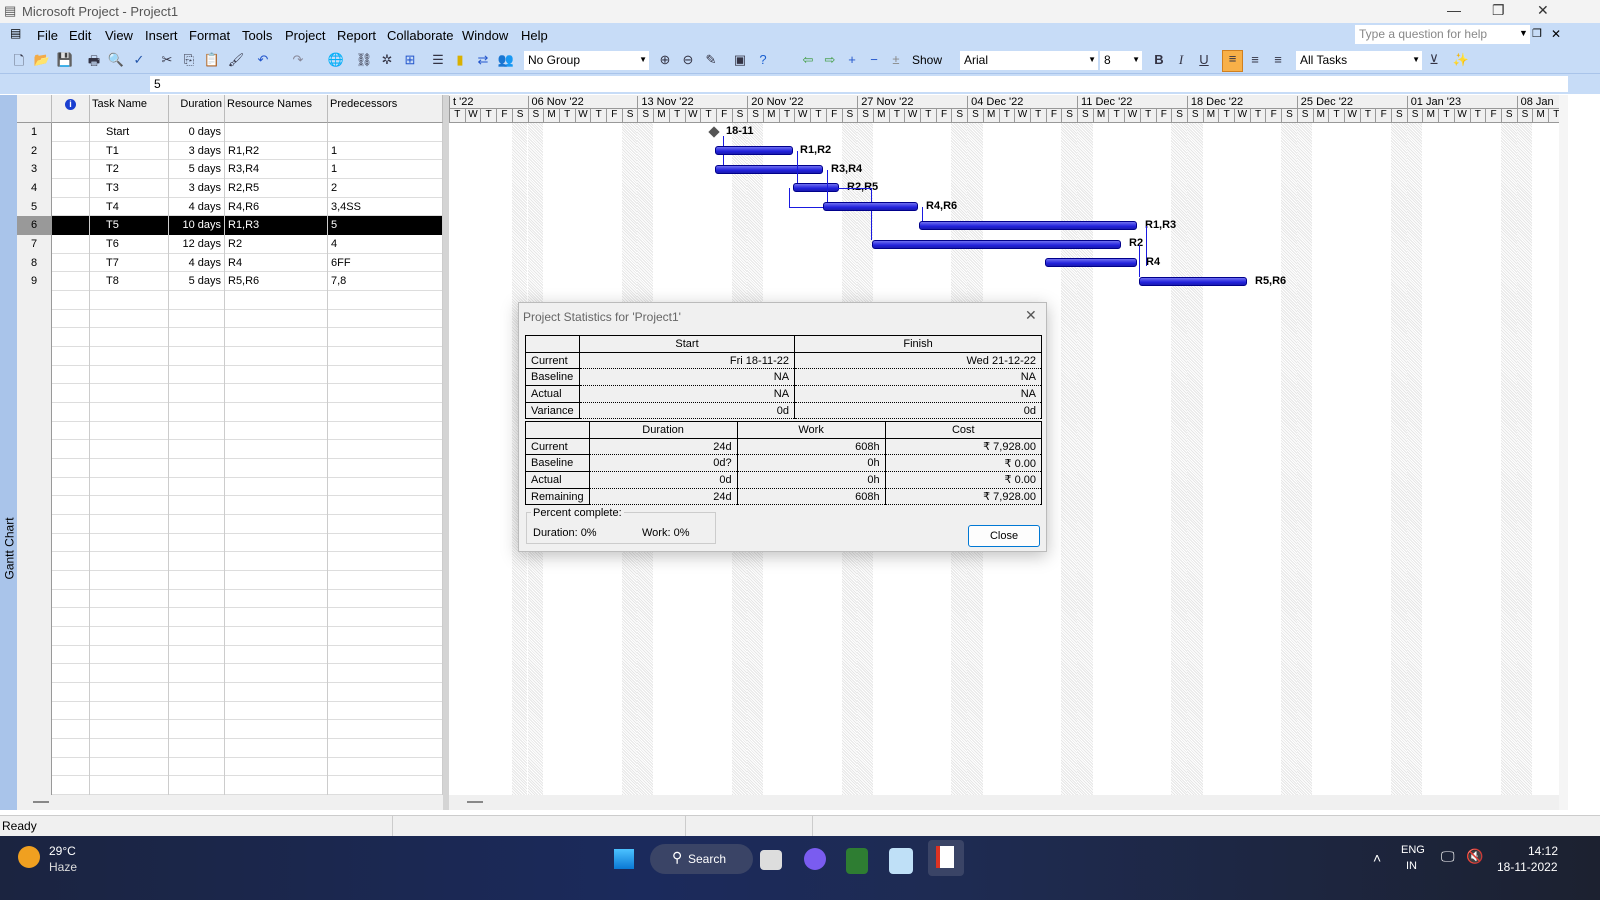  What do you see at coordinates (63, 867) in the screenshot?
I see `weather-desc: Haze` at bounding box center [63, 867].